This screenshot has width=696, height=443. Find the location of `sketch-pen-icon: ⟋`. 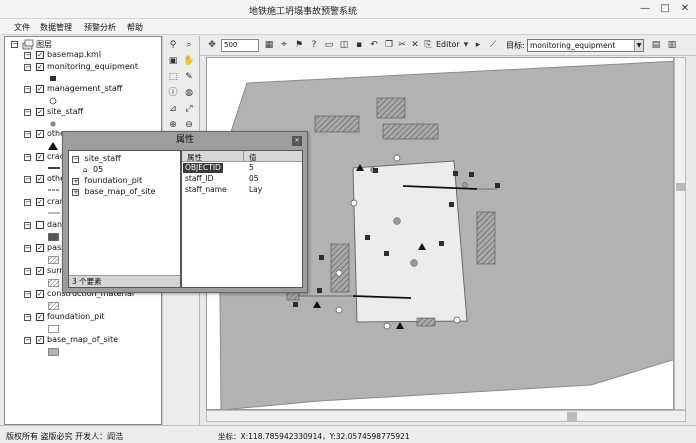

sketch-pen-icon: ⟋ is located at coordinates (493, 45).